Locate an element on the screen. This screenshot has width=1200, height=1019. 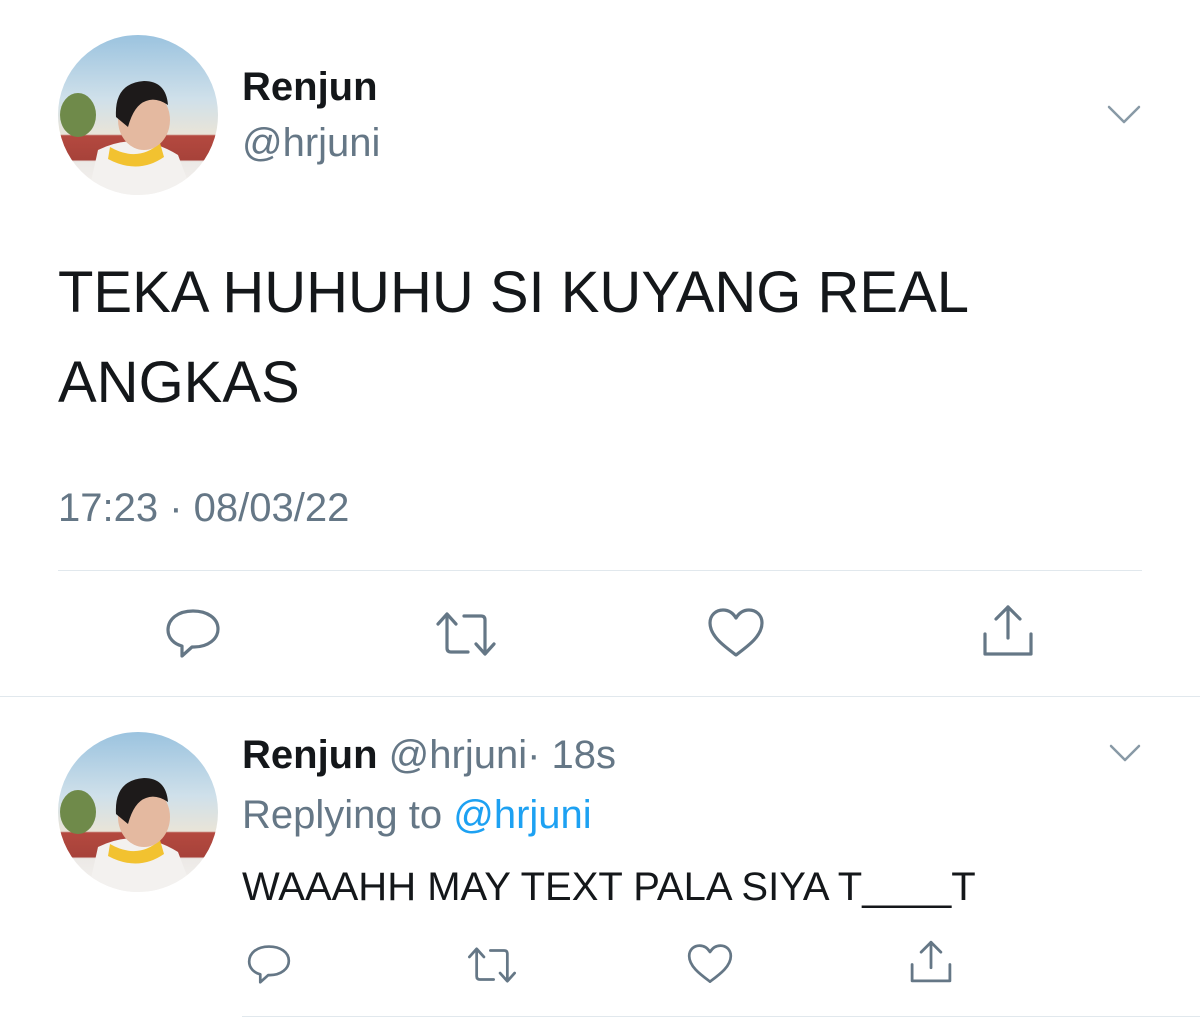
replying-to-label: Replying to is located at coordinates (342, 815).